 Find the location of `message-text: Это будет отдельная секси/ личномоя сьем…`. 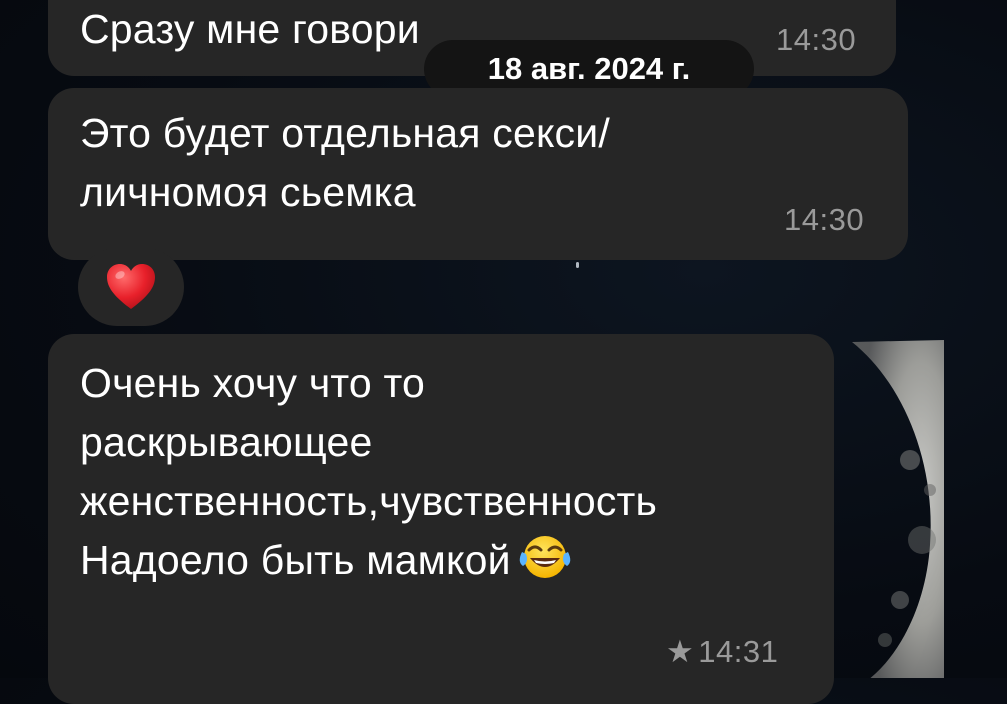

message-text: Это будет отдельная секси/ личномоя сьем… is located at coordinates (345, 162).